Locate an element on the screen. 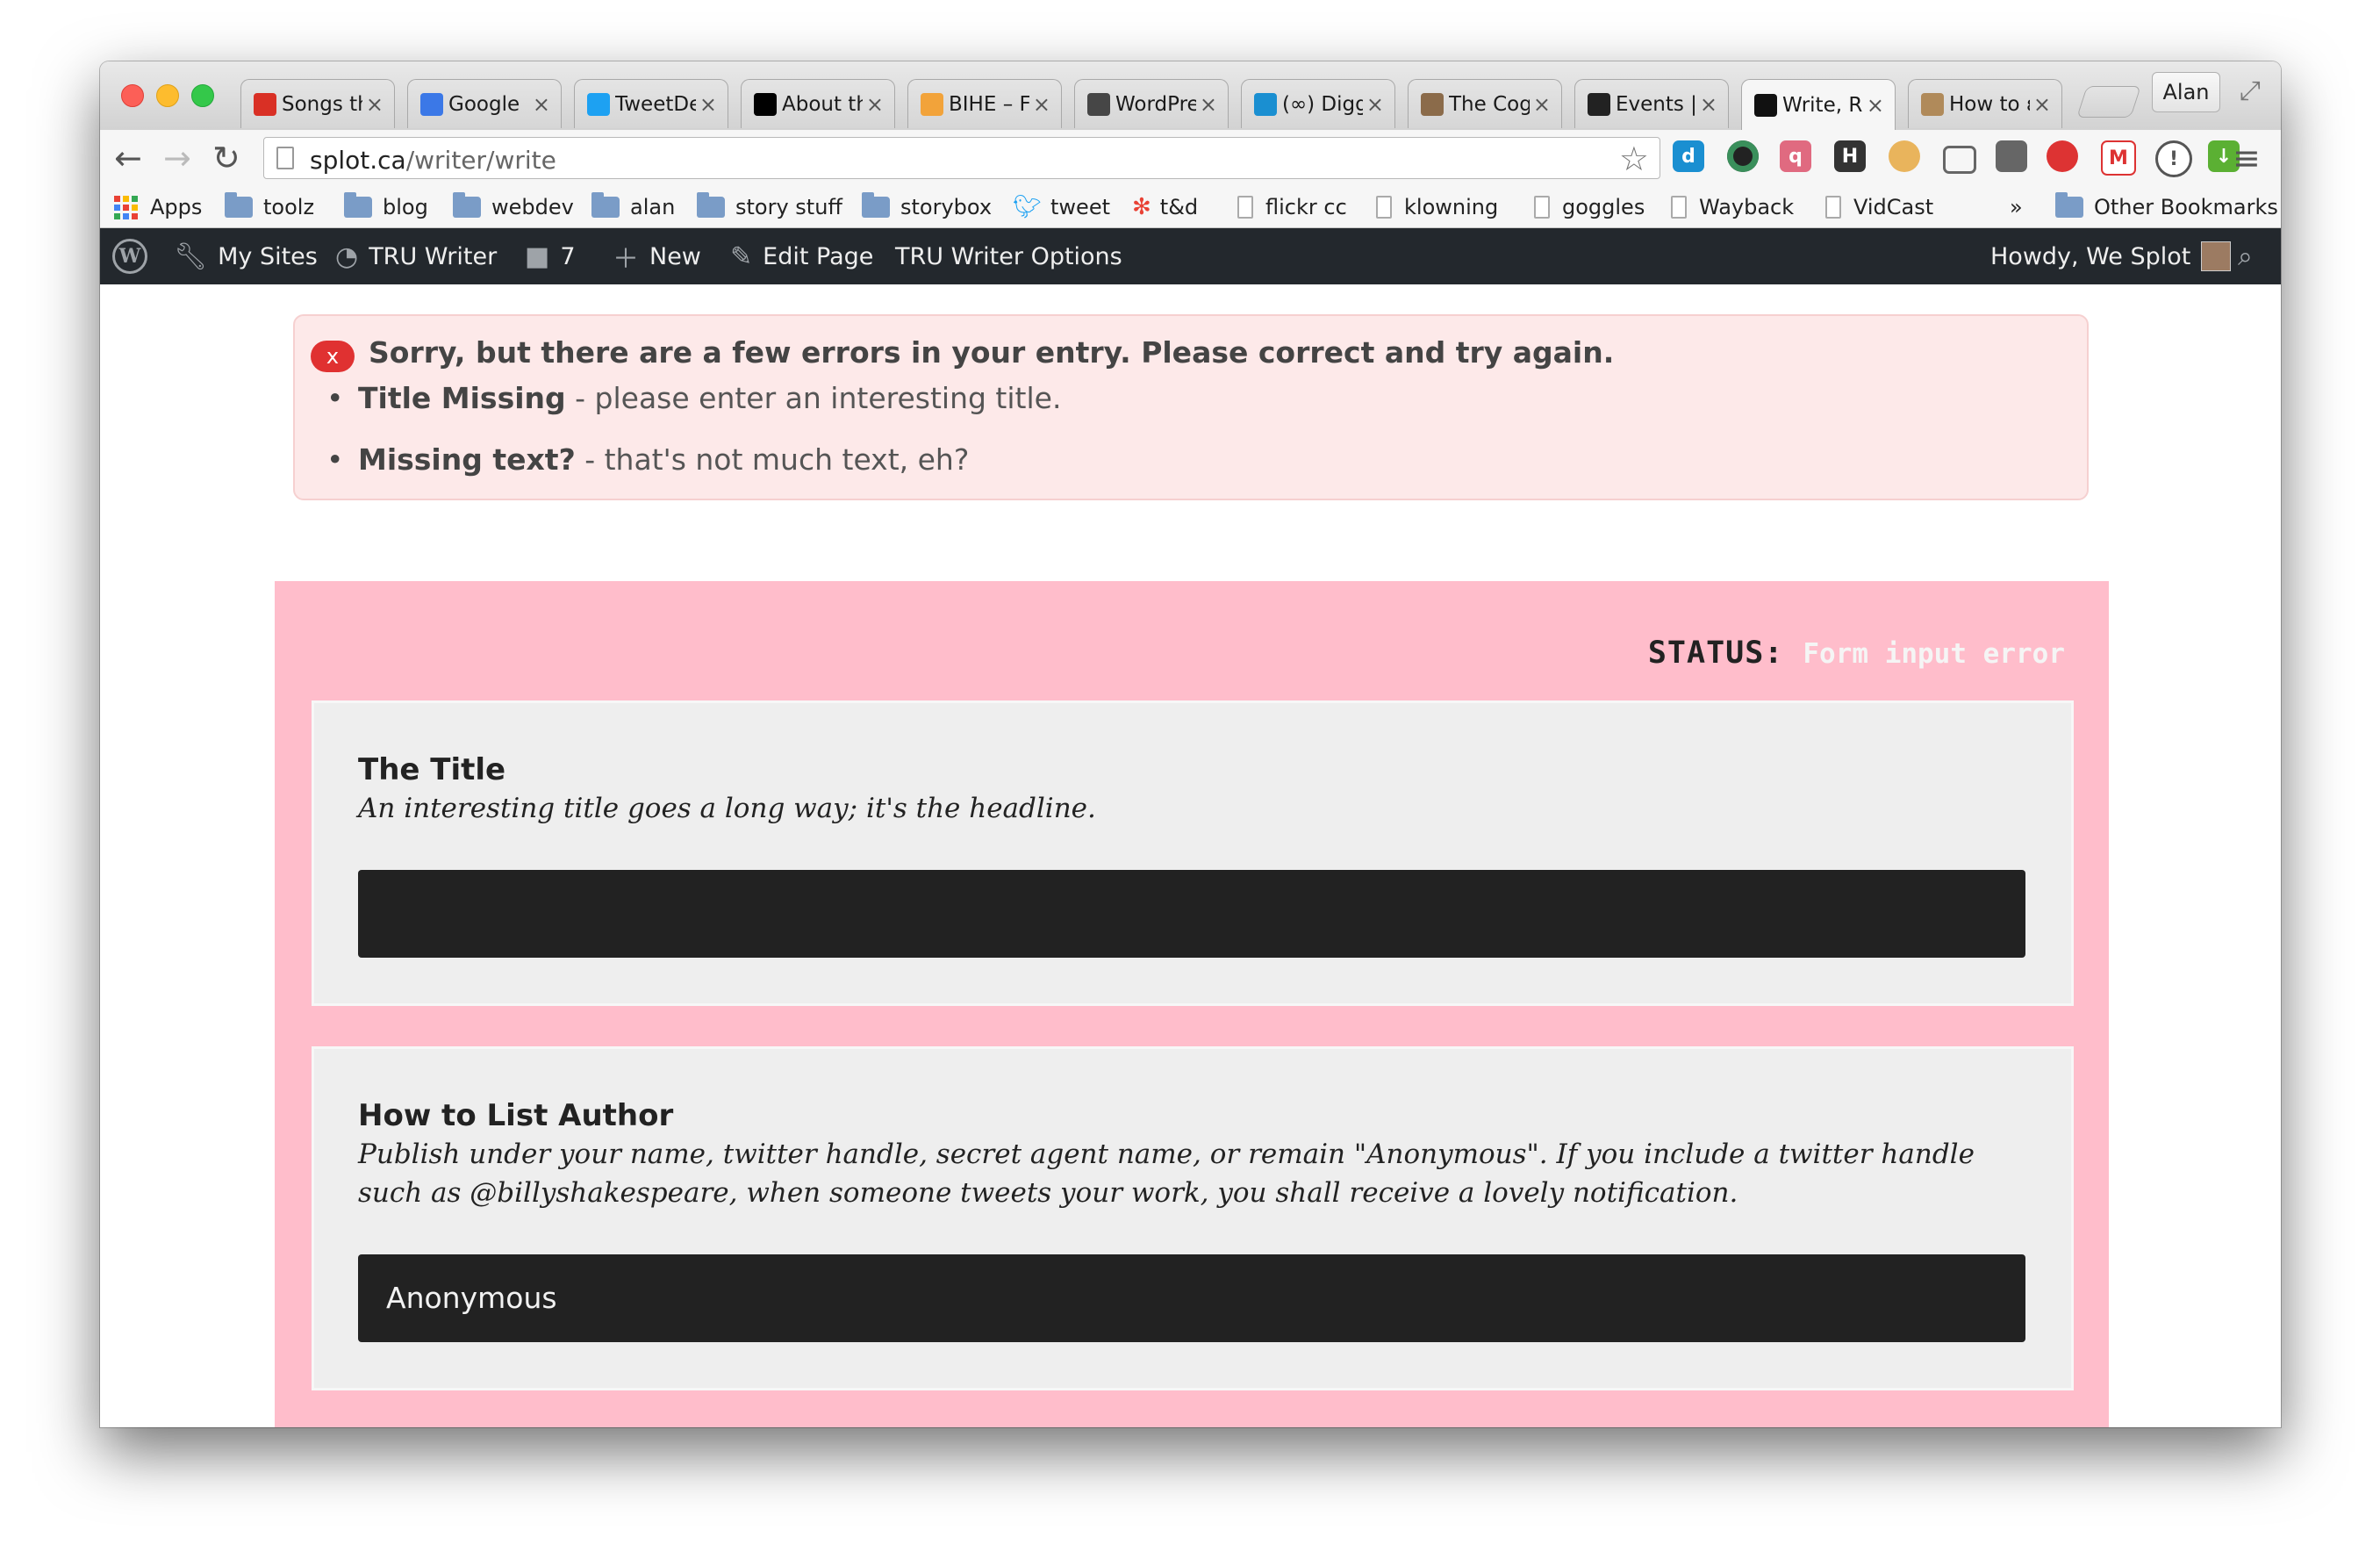 Image resolution: width=2380 pixels, height=1566 pixels. bookmark-goggles: goggles is located at coordinates (1589, 207).